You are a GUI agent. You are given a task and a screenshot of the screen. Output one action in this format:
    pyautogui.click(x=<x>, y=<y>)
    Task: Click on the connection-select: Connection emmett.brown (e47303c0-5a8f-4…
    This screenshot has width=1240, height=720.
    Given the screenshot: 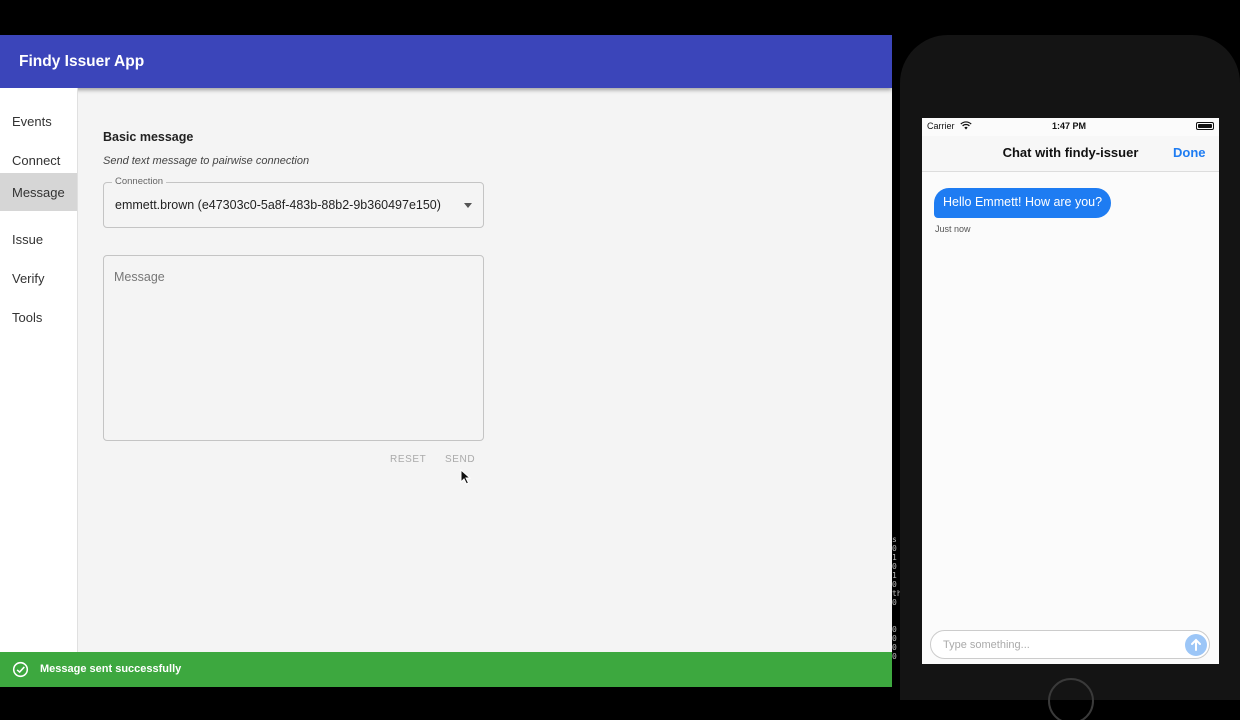 What is the action you would take?
    pyautogui.click(x=293, y=202)
    